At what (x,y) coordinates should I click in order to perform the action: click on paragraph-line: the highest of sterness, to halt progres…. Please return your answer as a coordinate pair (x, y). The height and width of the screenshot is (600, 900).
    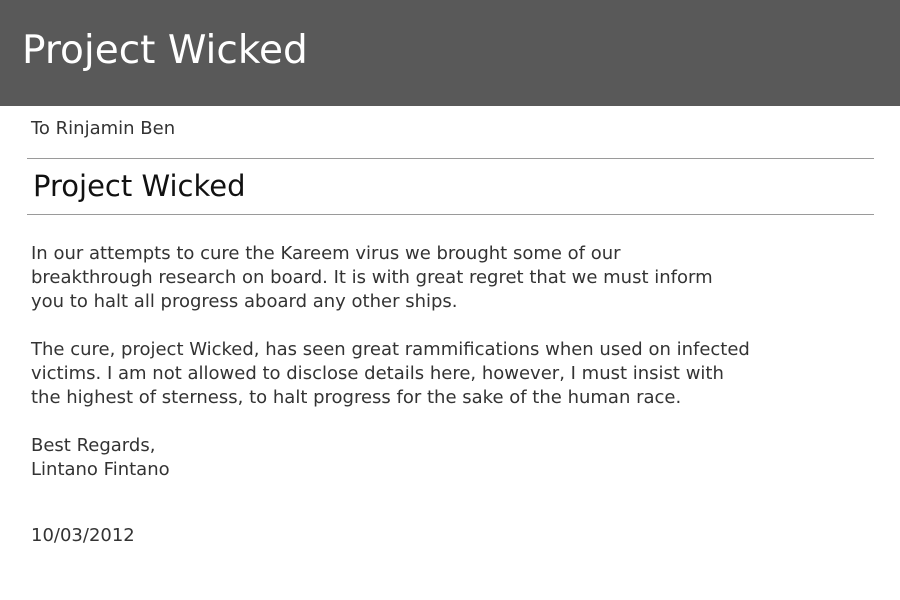
    Looking at the image, I should click on (356, 397).